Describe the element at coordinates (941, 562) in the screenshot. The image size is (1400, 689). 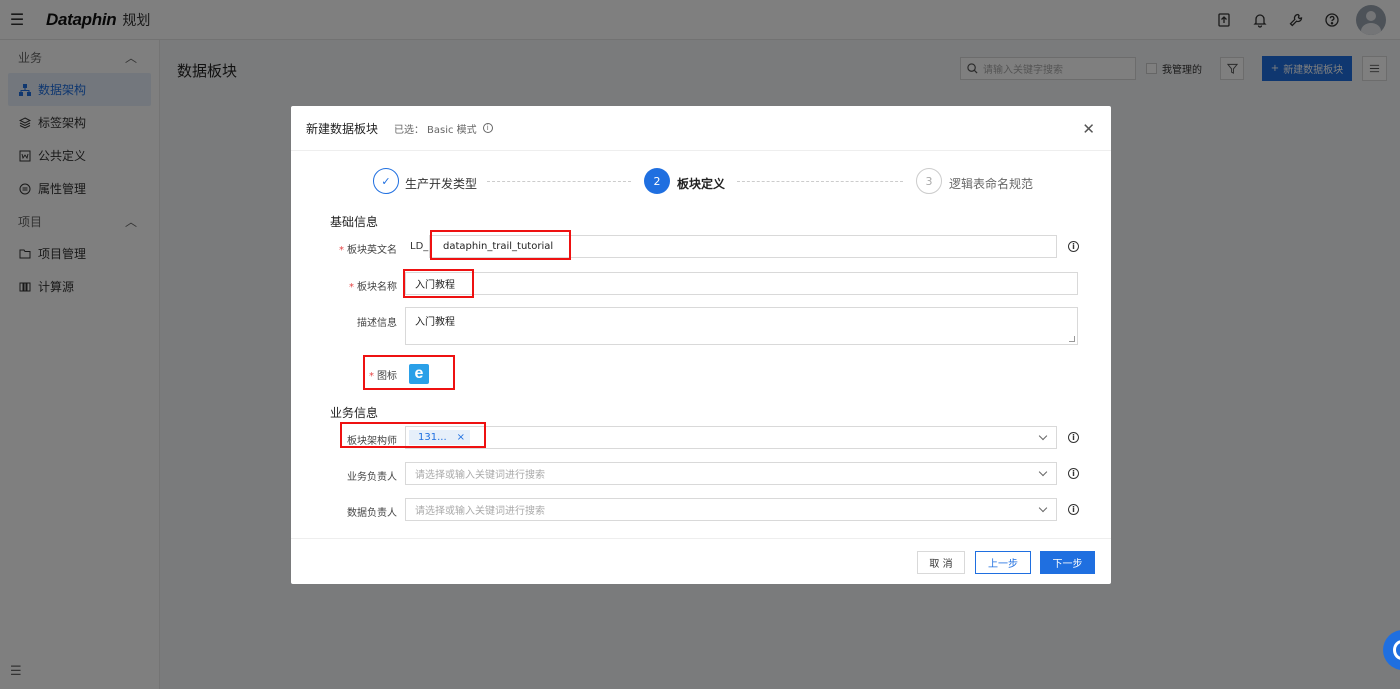
I see `cancel-button: 取 消` at that location.